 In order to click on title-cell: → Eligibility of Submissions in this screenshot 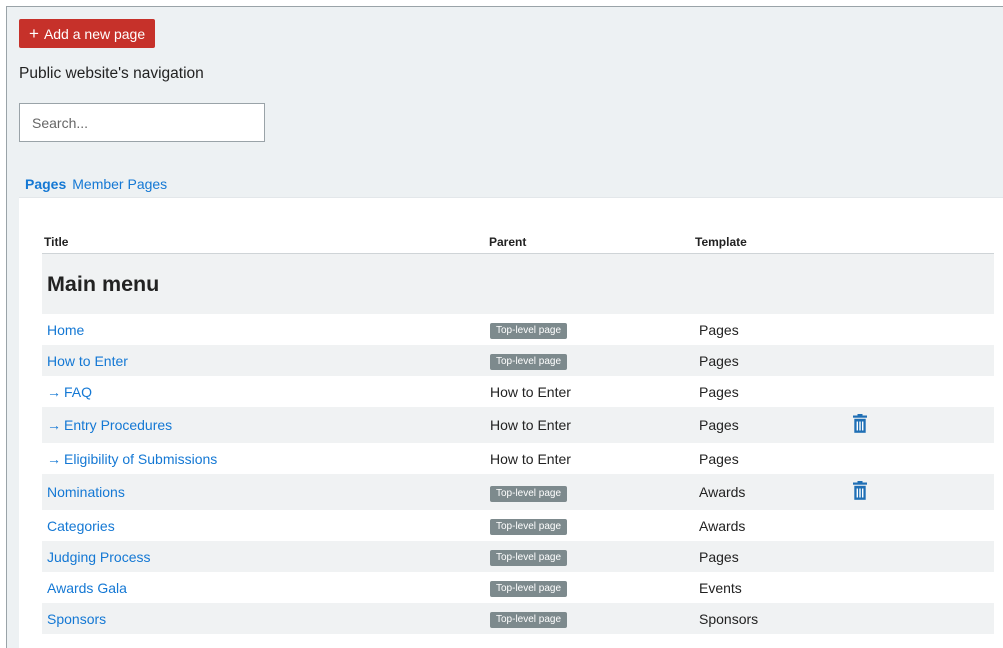, I will do `click(264, 458)`.